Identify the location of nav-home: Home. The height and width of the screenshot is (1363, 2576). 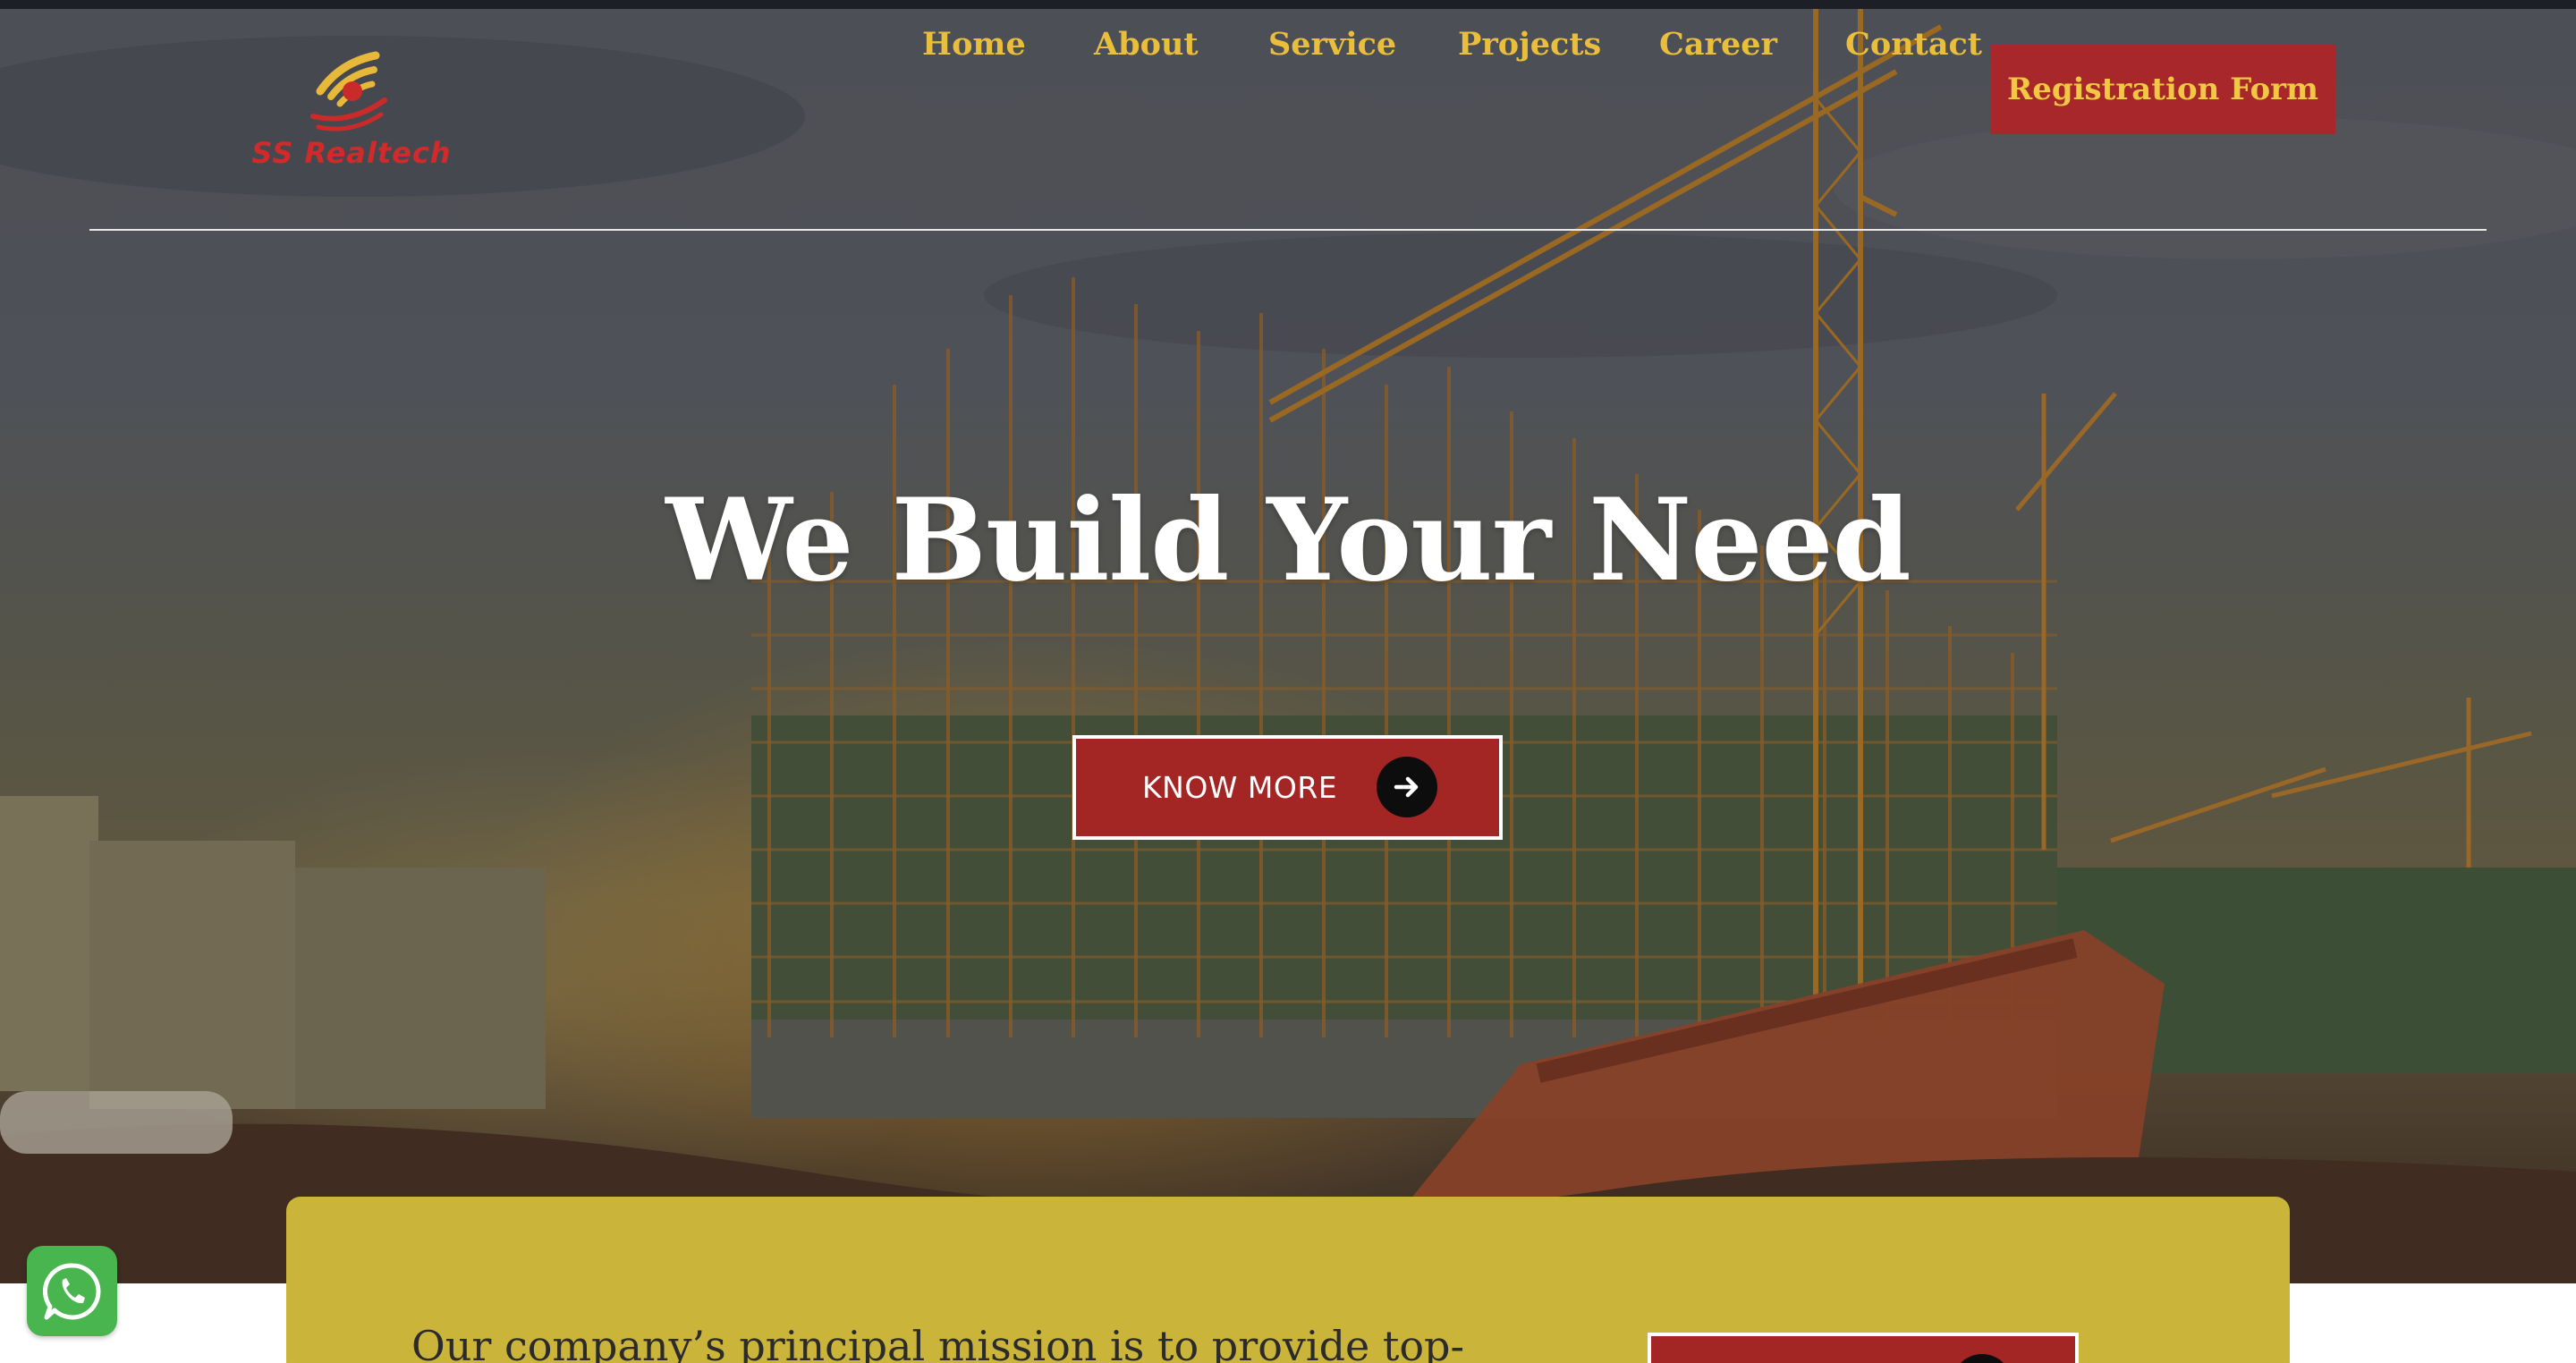
(974, 45).